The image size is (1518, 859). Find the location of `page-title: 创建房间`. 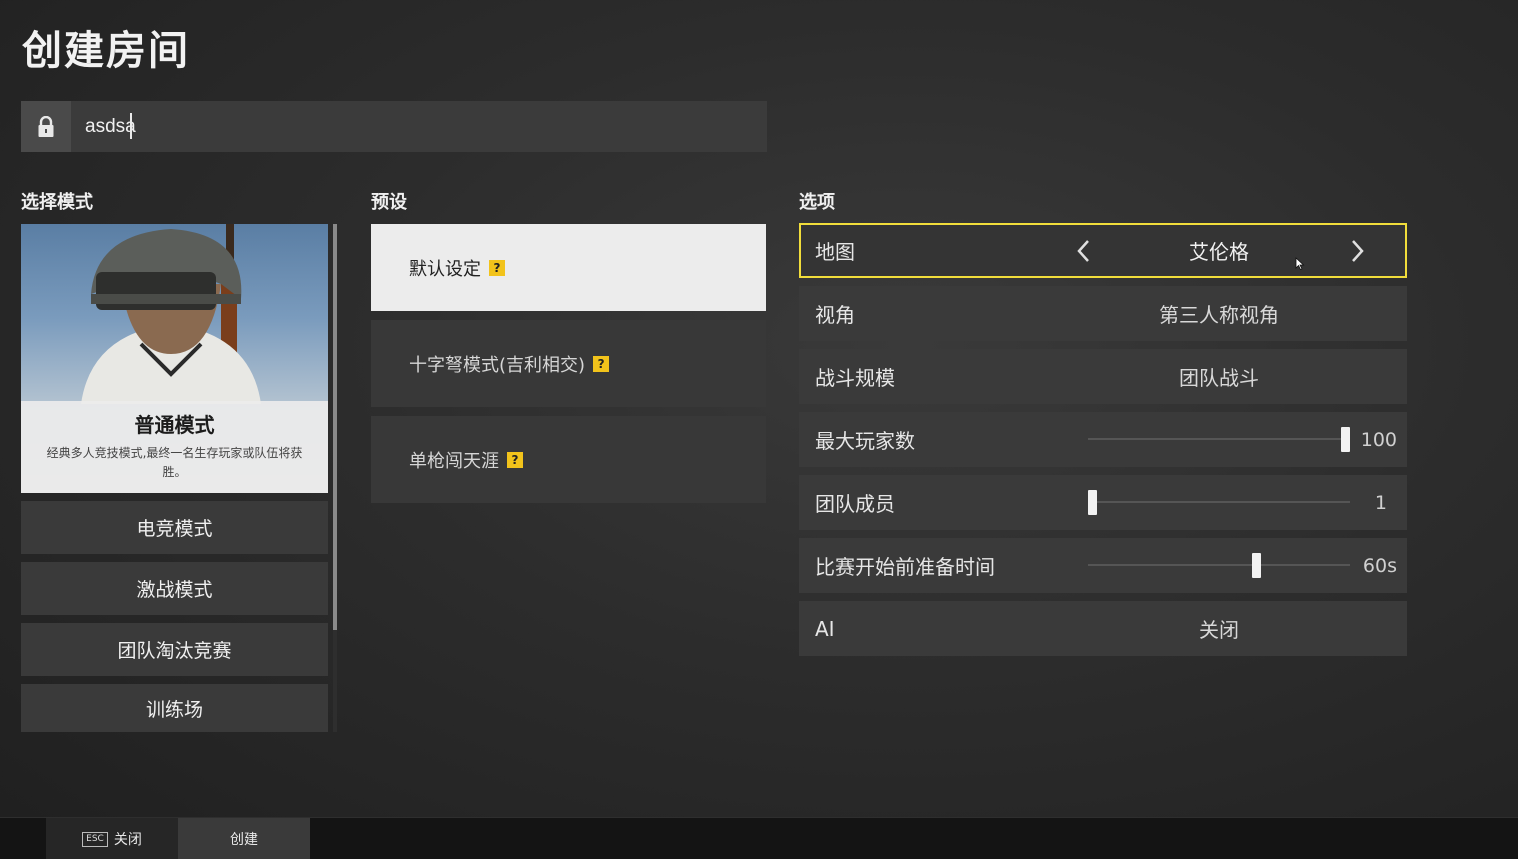

page-title: 创建房间 is located at coordinates (106, 51).